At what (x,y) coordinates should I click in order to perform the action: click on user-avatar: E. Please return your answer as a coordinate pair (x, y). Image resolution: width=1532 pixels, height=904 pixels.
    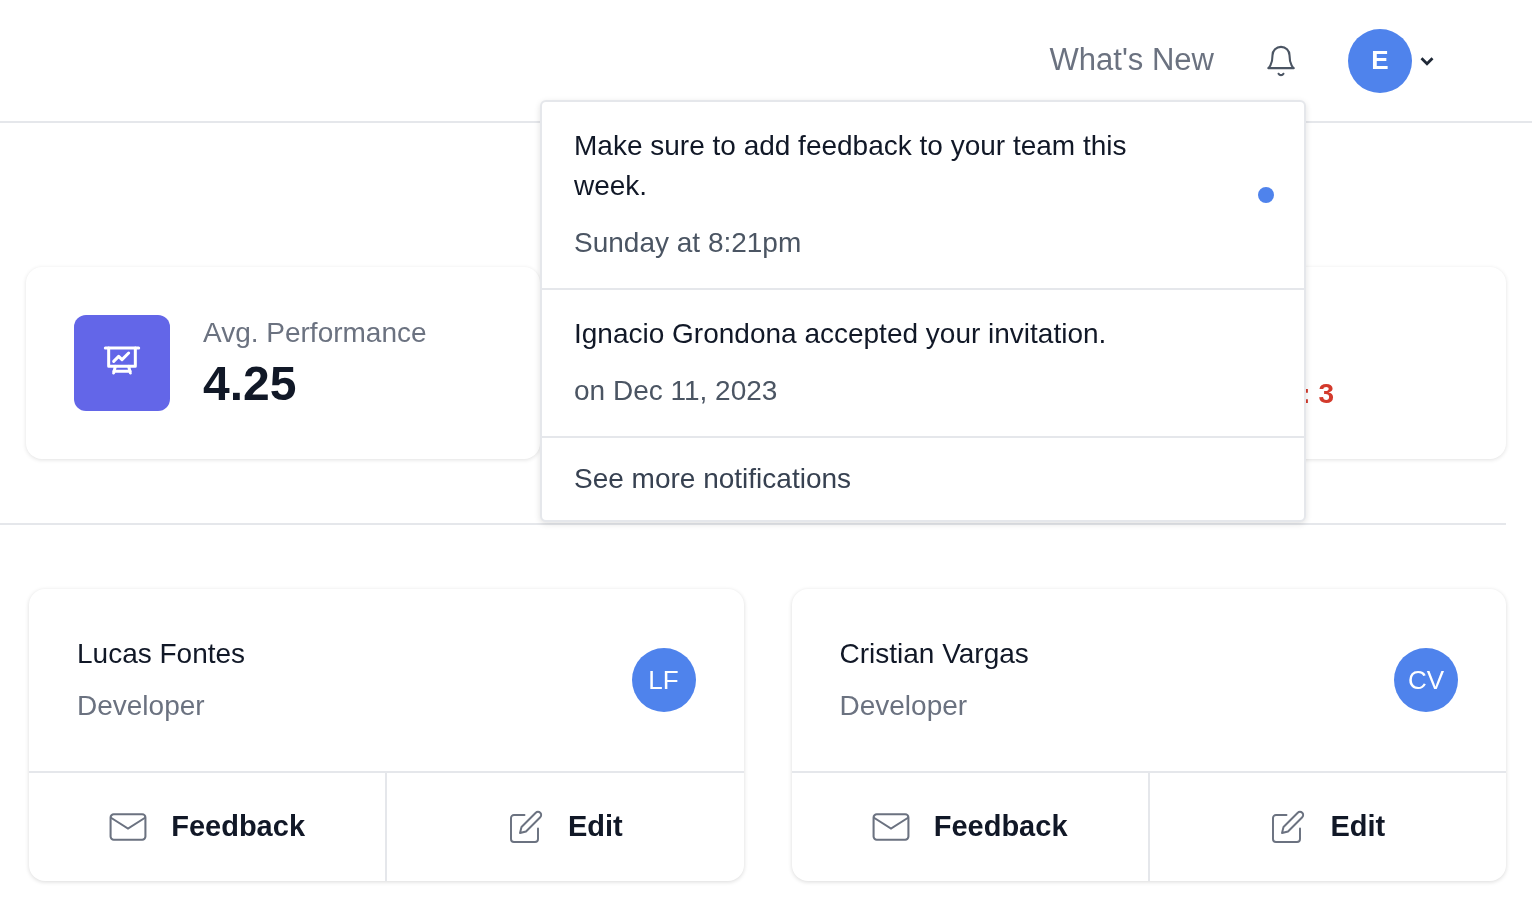
    Looking at the image, I should click on (1380, 60).